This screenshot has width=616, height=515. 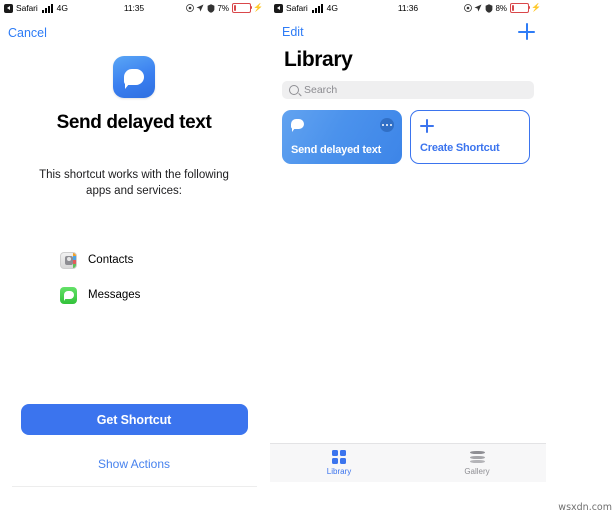 I want to click on page-title: Library, so click(x=318, y=59).